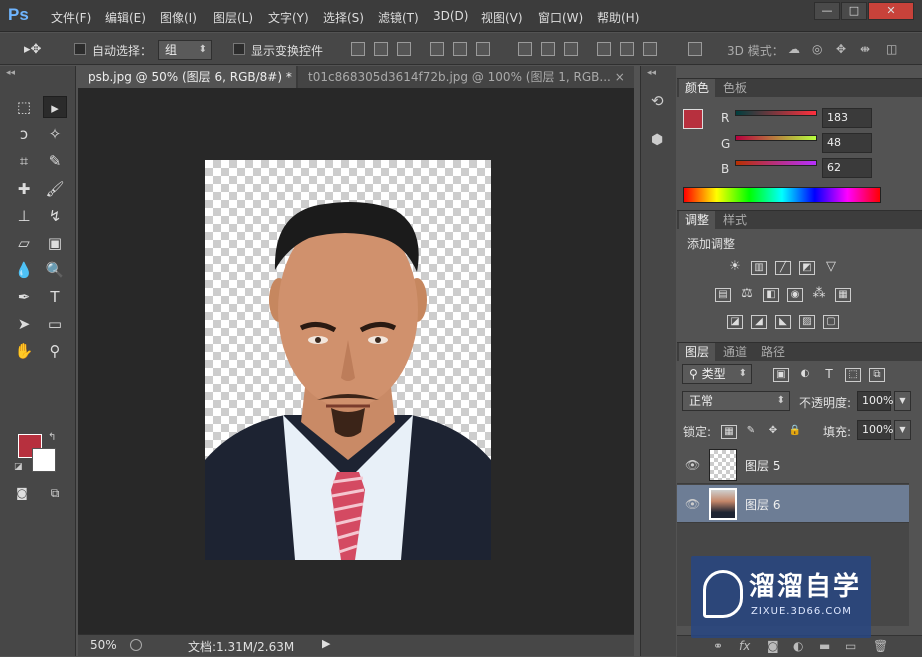  Describe the element at coordinates (865, 49) in the screenshot. I see `3d-slide-icon: ⇼` at that location.